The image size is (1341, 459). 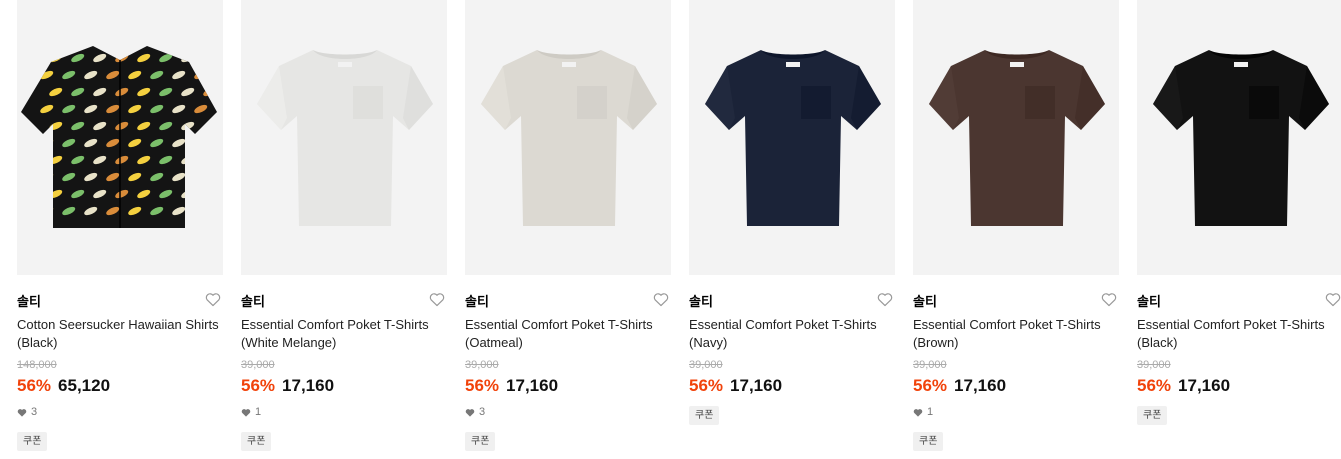 What do you see at coordinates (84, 385) in the screenshot?
I see `sale-price: 65,120` at bounding box center [84, 385].